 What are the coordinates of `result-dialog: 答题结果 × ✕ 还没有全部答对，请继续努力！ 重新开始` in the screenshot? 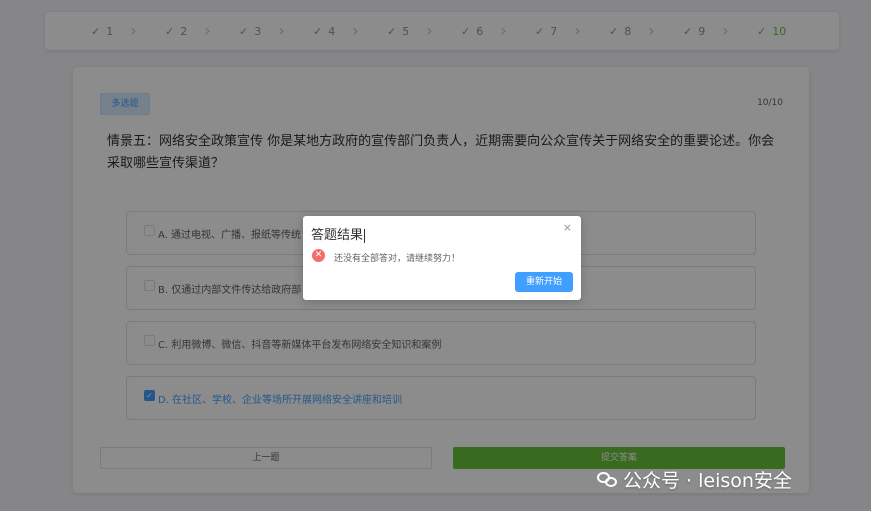 It's located at (442, 258).